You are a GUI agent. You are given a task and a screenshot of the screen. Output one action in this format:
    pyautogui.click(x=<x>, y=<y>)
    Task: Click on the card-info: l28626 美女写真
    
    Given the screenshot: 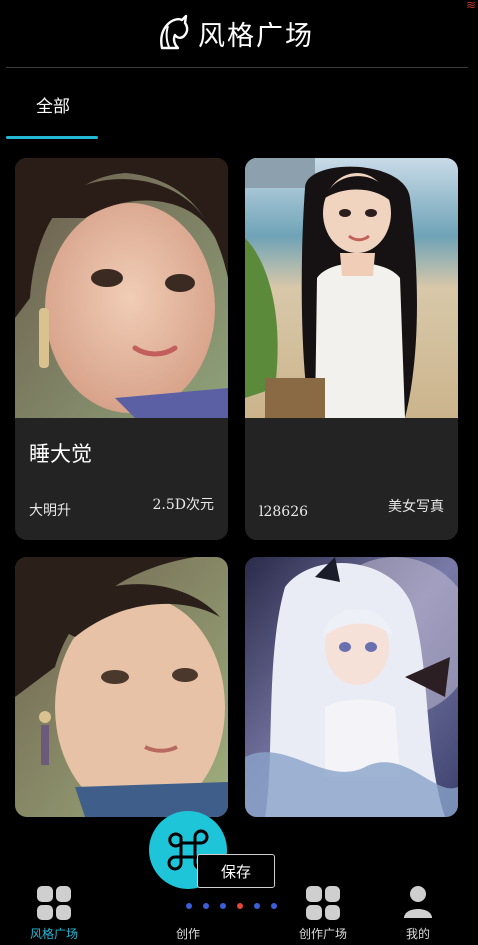 What is the action you would take?
    pyautogui.click(x=351, y=479)
    